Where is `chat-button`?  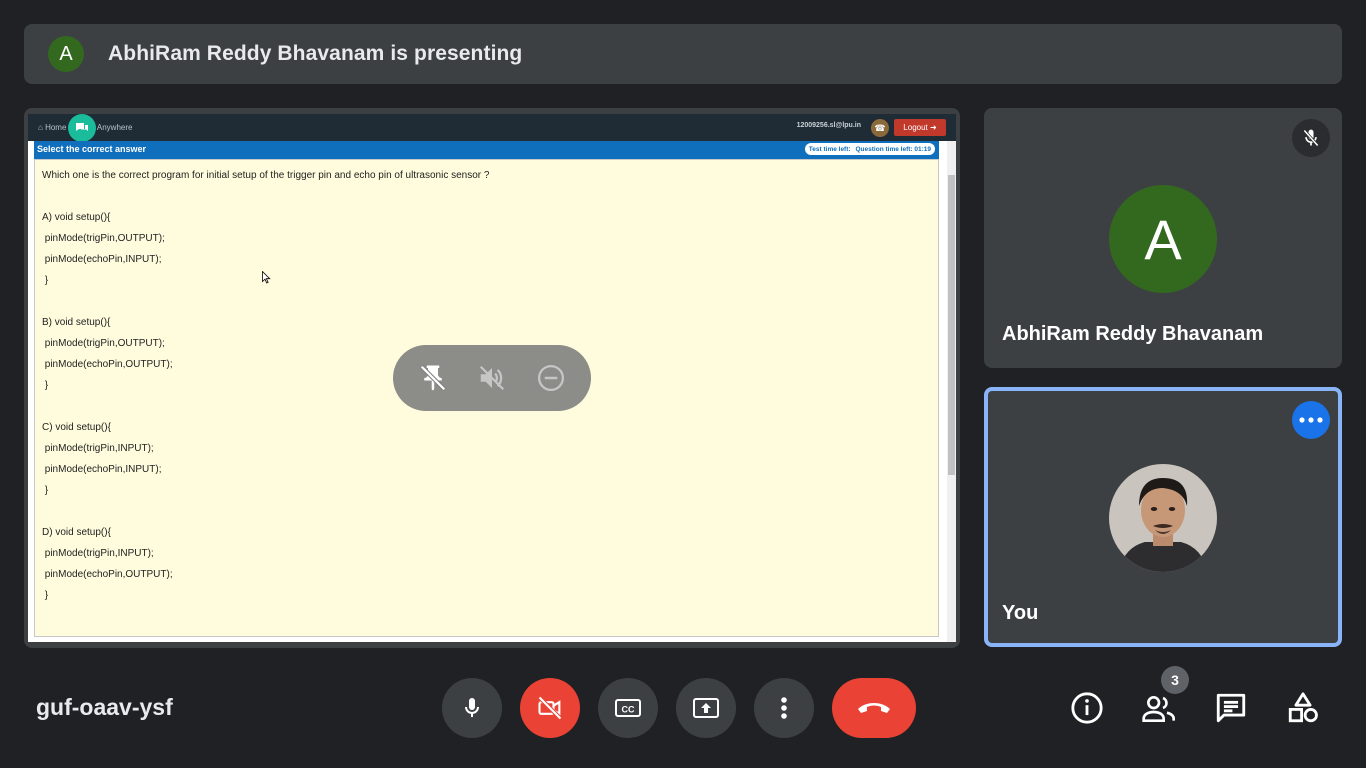 chat-button is located at coordinates (1231, 708).